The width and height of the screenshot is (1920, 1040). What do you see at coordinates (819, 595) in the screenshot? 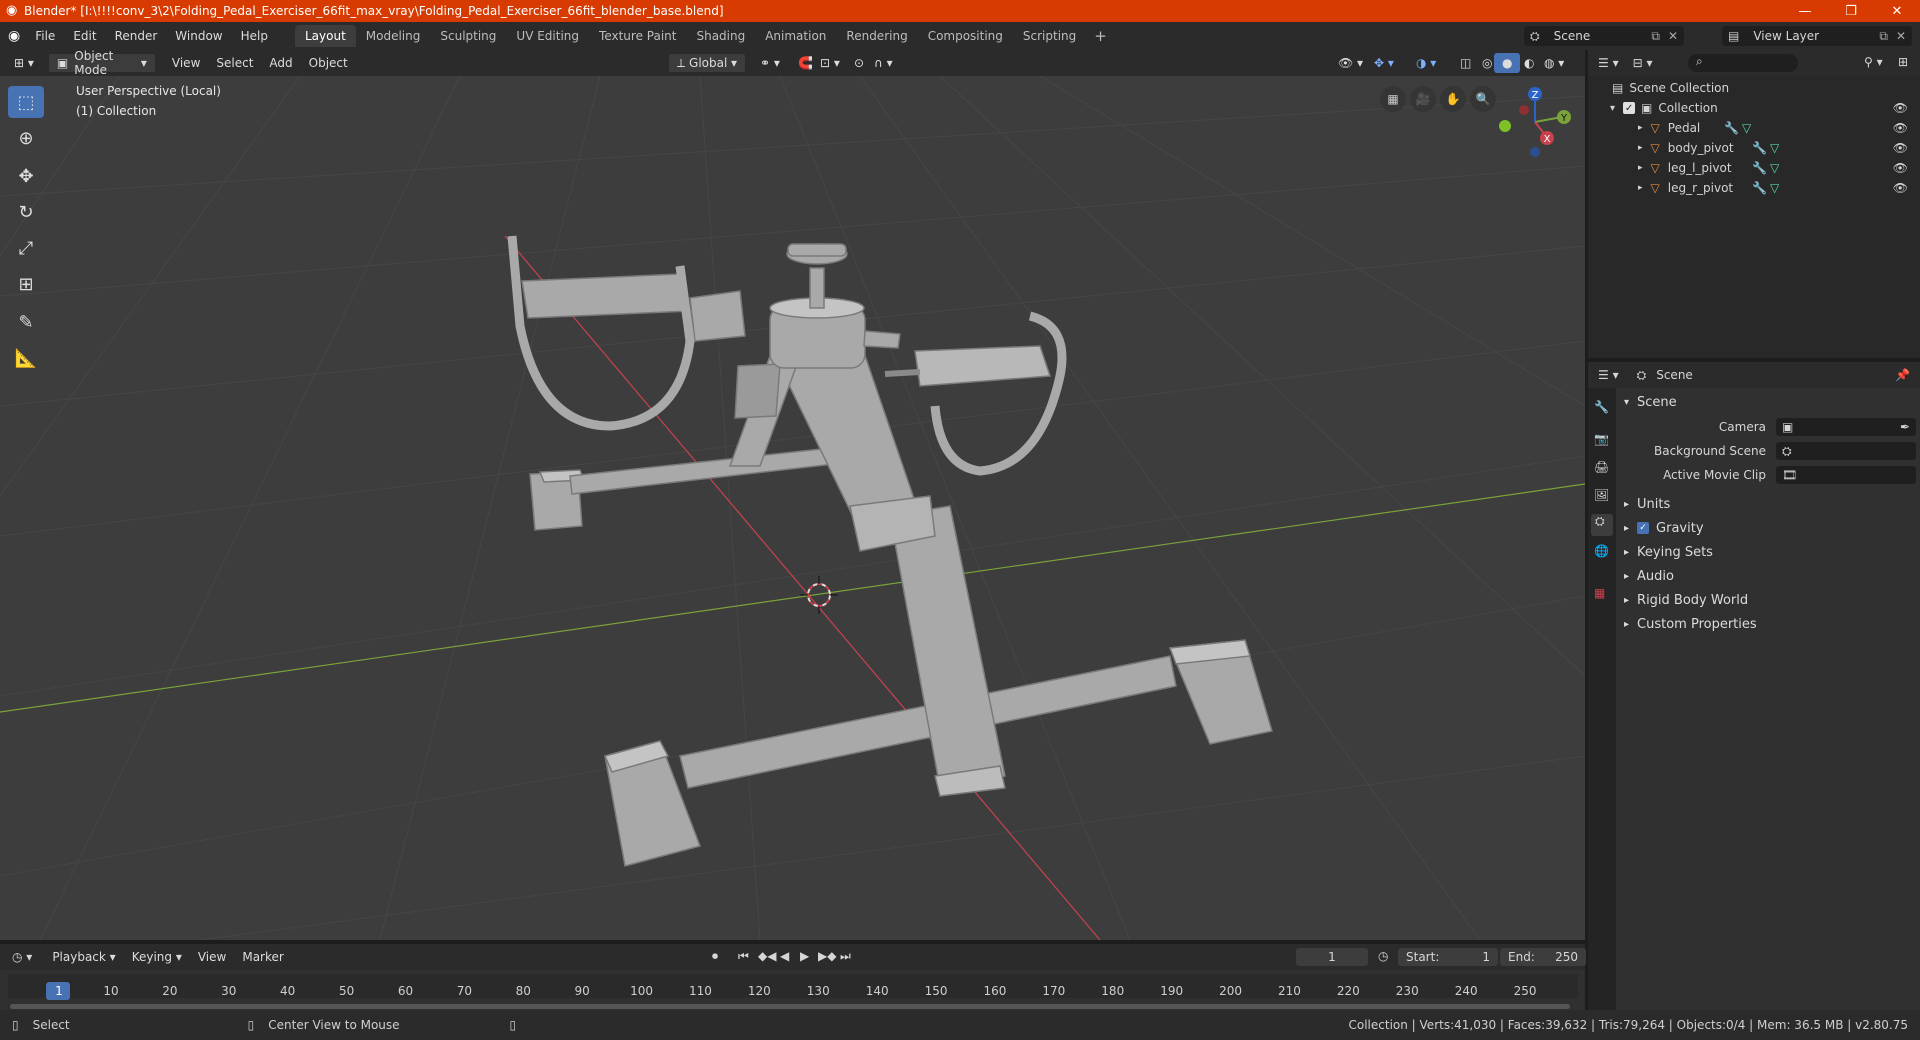
I see `3d-cursor` at bounding box center [819, 595].